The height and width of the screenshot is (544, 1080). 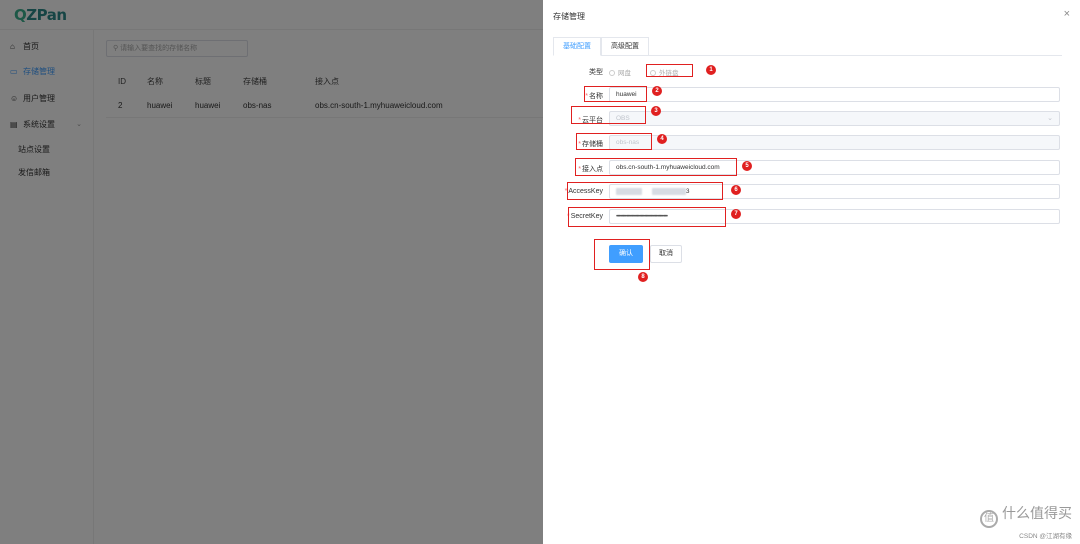 What do you see at coordinates (834, 94) in the screenshot?
I see `name-input: huawei` at bounding box center [834, 94].